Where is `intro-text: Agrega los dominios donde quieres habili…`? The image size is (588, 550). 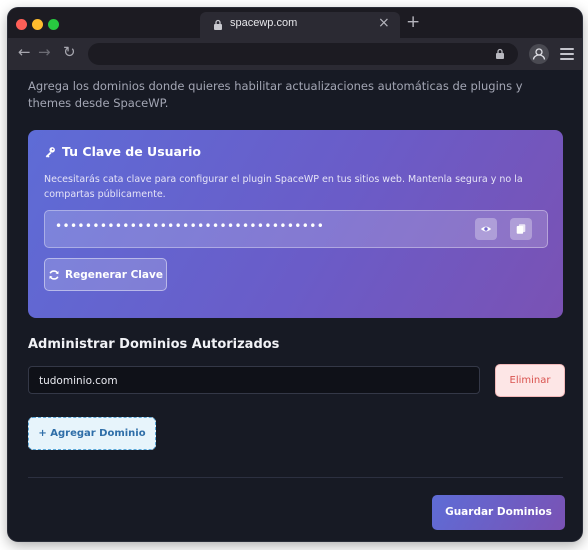
intro-text: Agrega los dominios donde quieres habili… is located at coordinates (275, 94).